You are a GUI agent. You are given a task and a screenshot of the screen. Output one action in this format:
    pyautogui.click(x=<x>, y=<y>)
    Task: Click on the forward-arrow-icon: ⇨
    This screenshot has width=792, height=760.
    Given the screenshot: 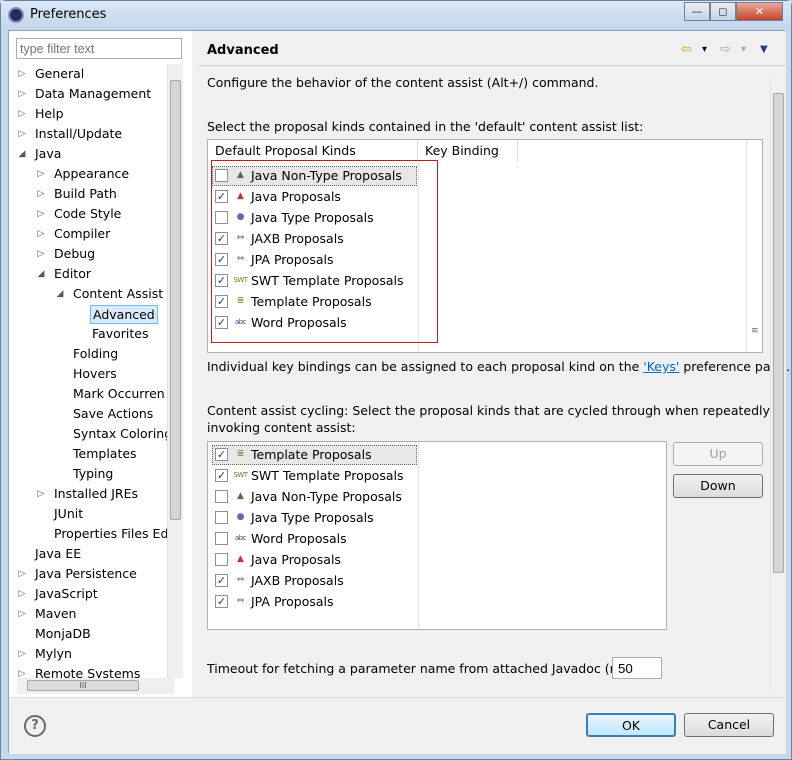 What is the action you would take?
    pyautogui.click(x=725, y=50)
    